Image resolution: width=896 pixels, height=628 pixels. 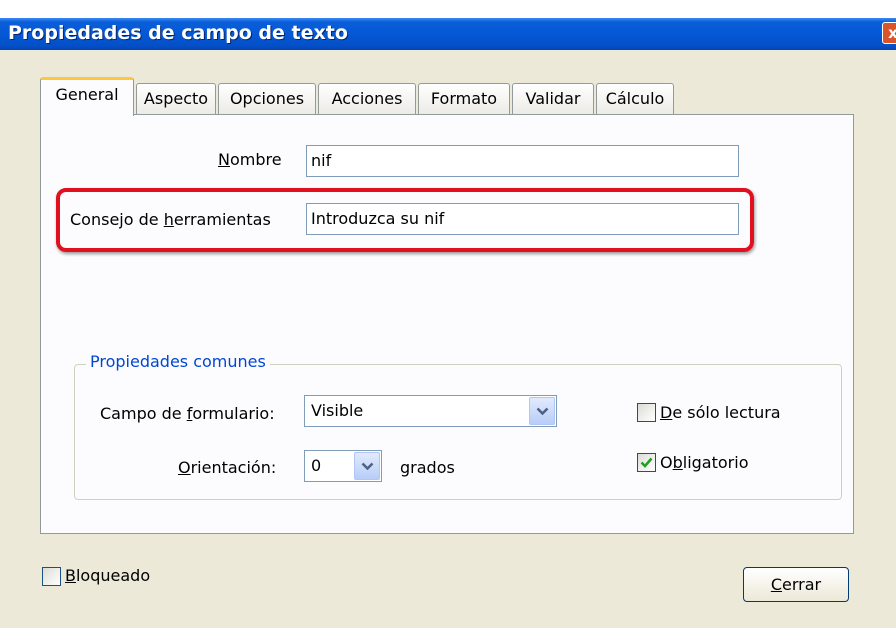 What do you see at coordinates (267, 98) in the screenshot?
I see `tab-opciones: Opciones` at bounding box center [267, 98].